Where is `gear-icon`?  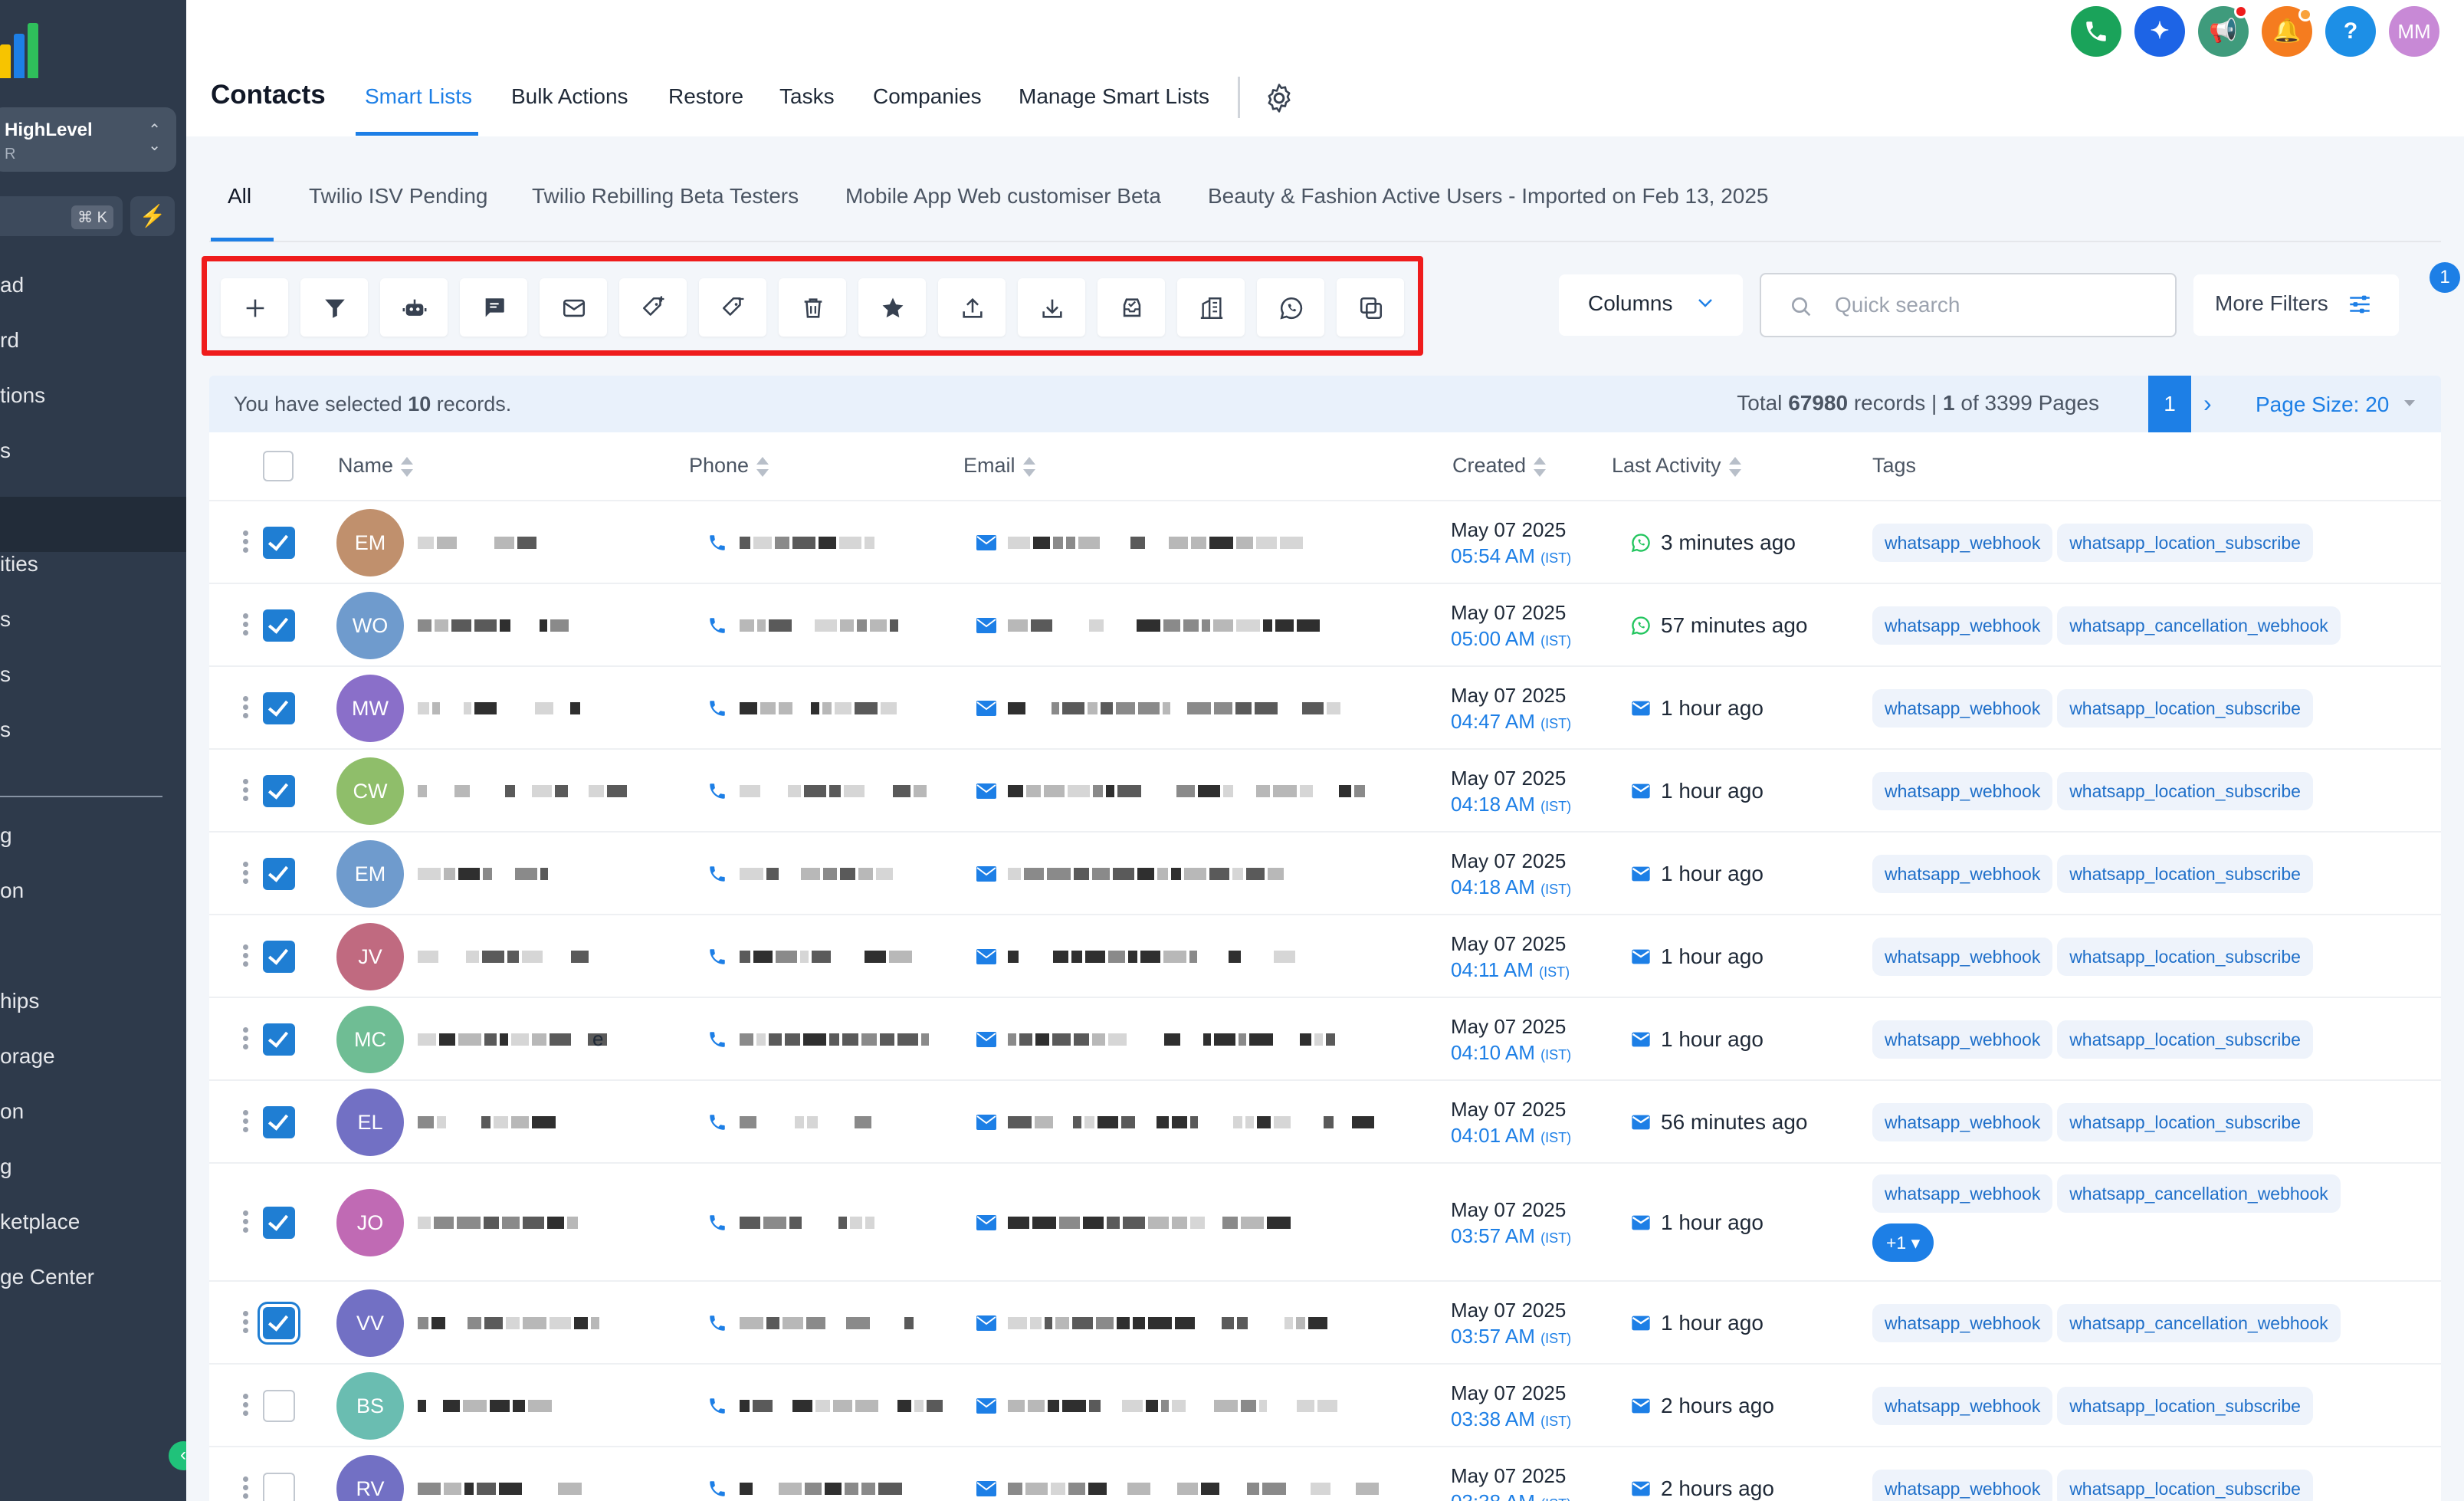 gear-icon is located at coordinates (1279, 98).